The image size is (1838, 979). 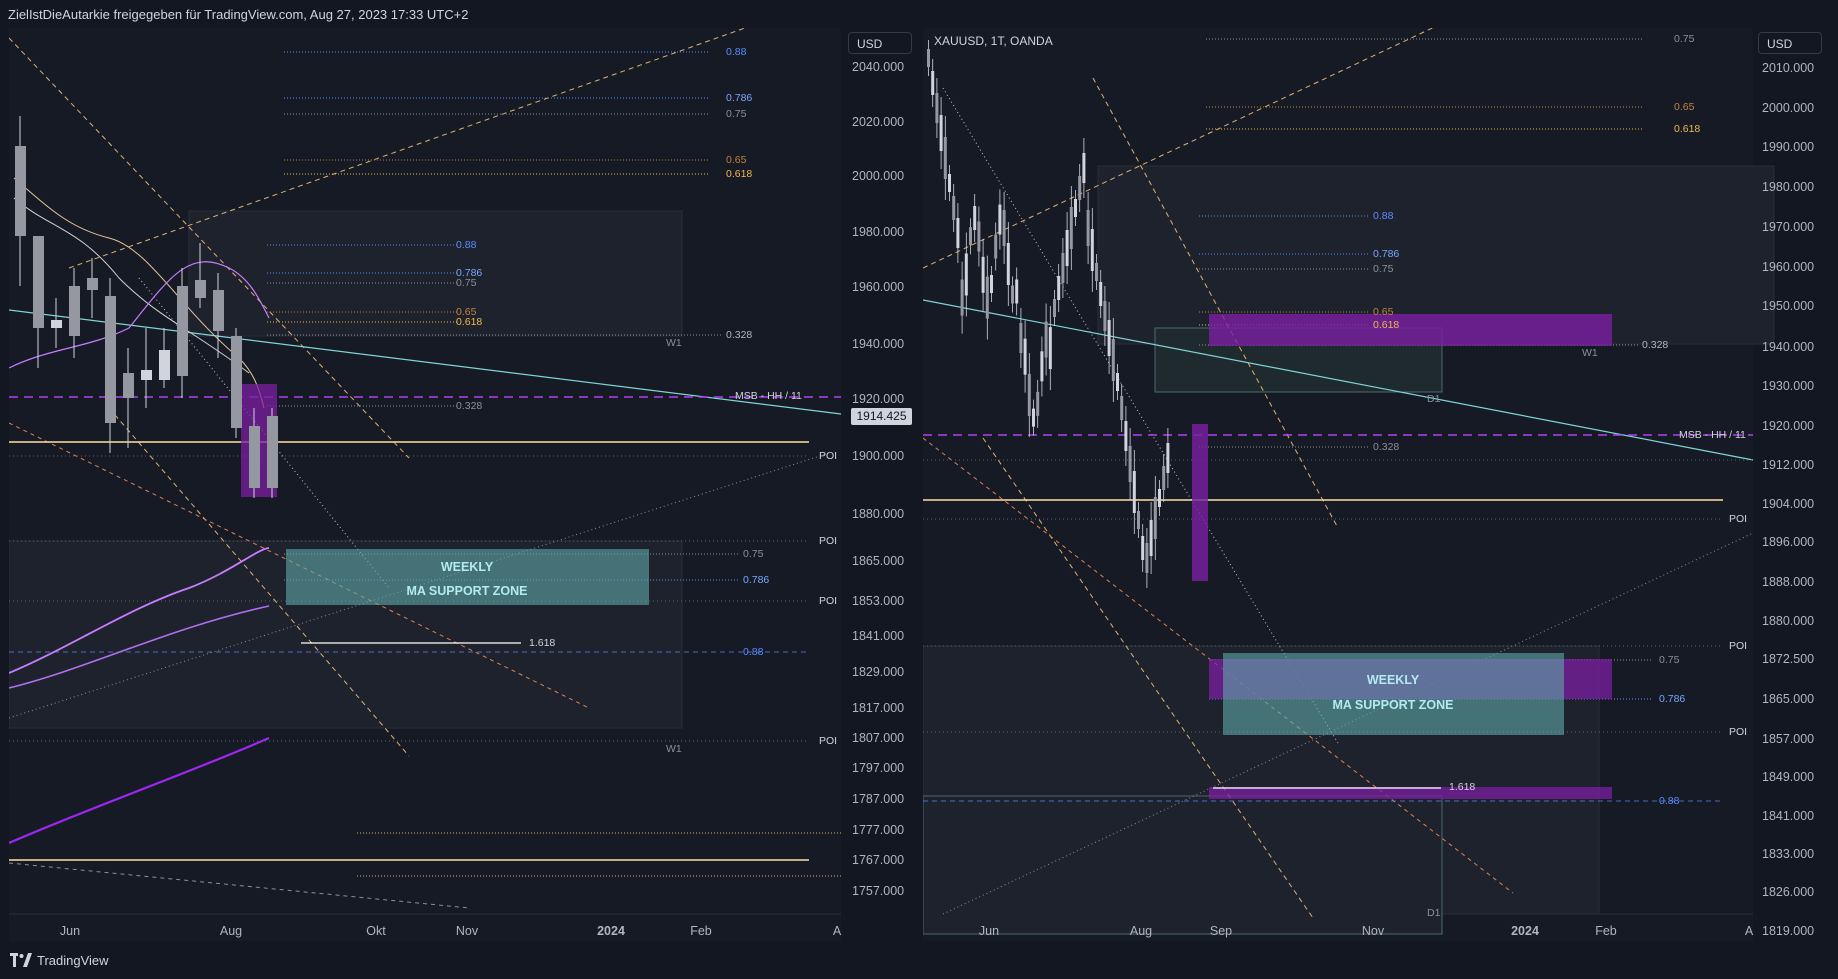 What do you see at coordinates (1684, 107) in the screenshot?
I see `right-fib-top-065: 0.65` at bounding box center [1684, 107].